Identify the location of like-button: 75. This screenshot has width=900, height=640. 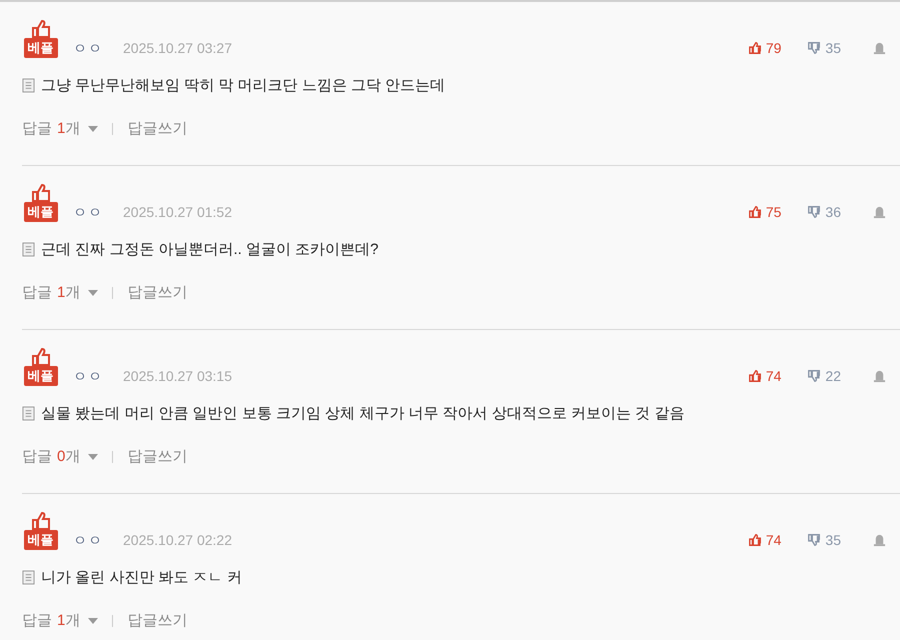
(765, 212).